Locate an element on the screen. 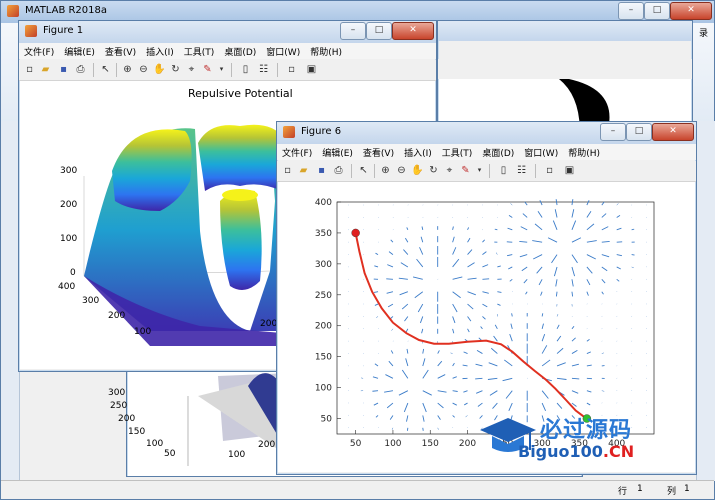 This screenshot has height=500, width=715. x-tick-label: 50 is located at coordinates (356, 444).